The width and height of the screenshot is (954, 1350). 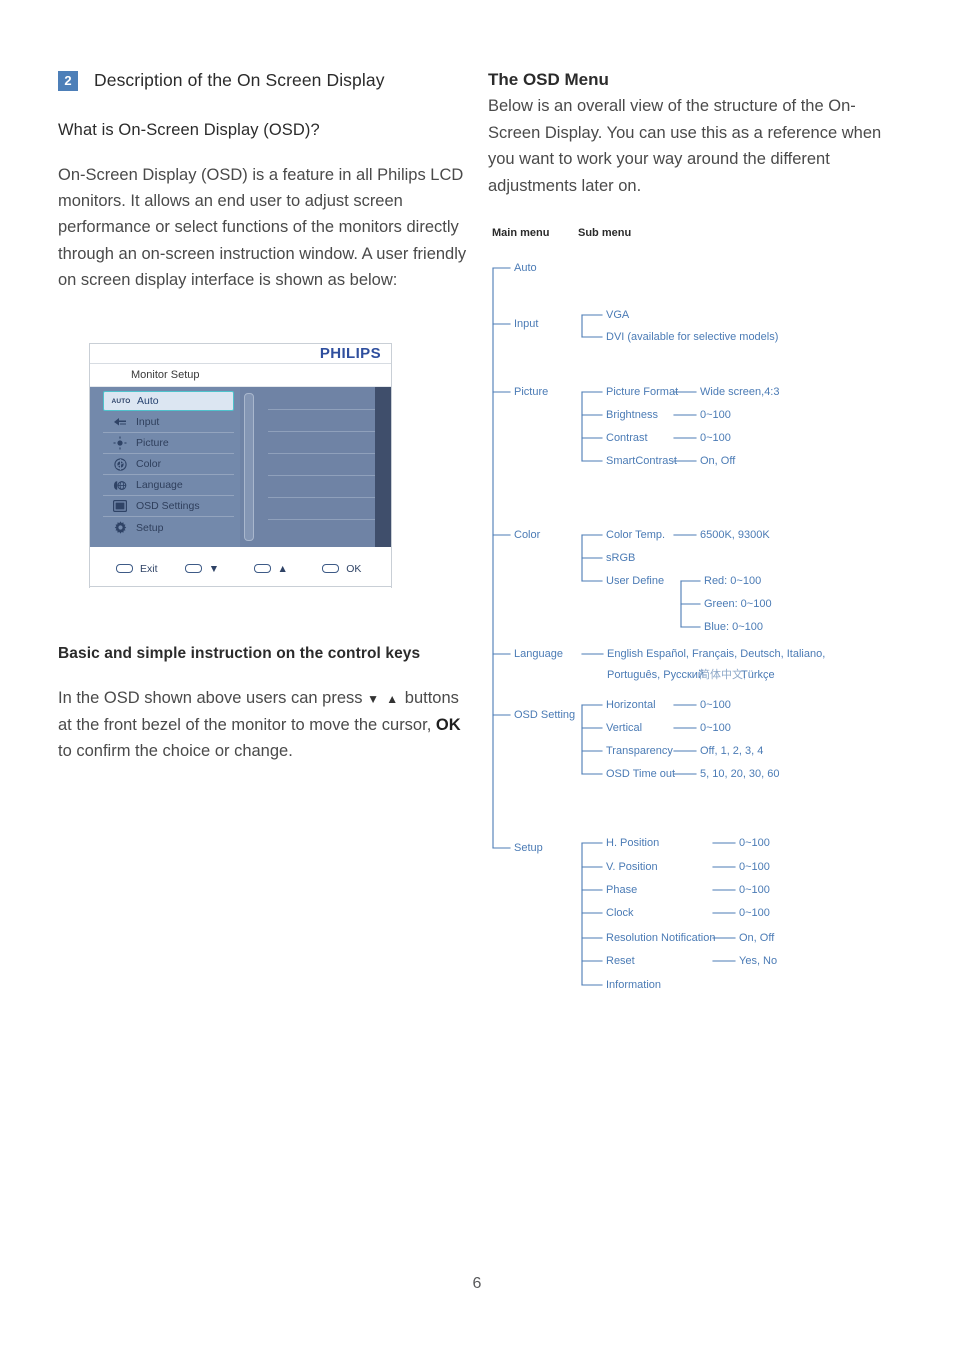 I want to click on osd-value-pane, so click(x=315, y=467).